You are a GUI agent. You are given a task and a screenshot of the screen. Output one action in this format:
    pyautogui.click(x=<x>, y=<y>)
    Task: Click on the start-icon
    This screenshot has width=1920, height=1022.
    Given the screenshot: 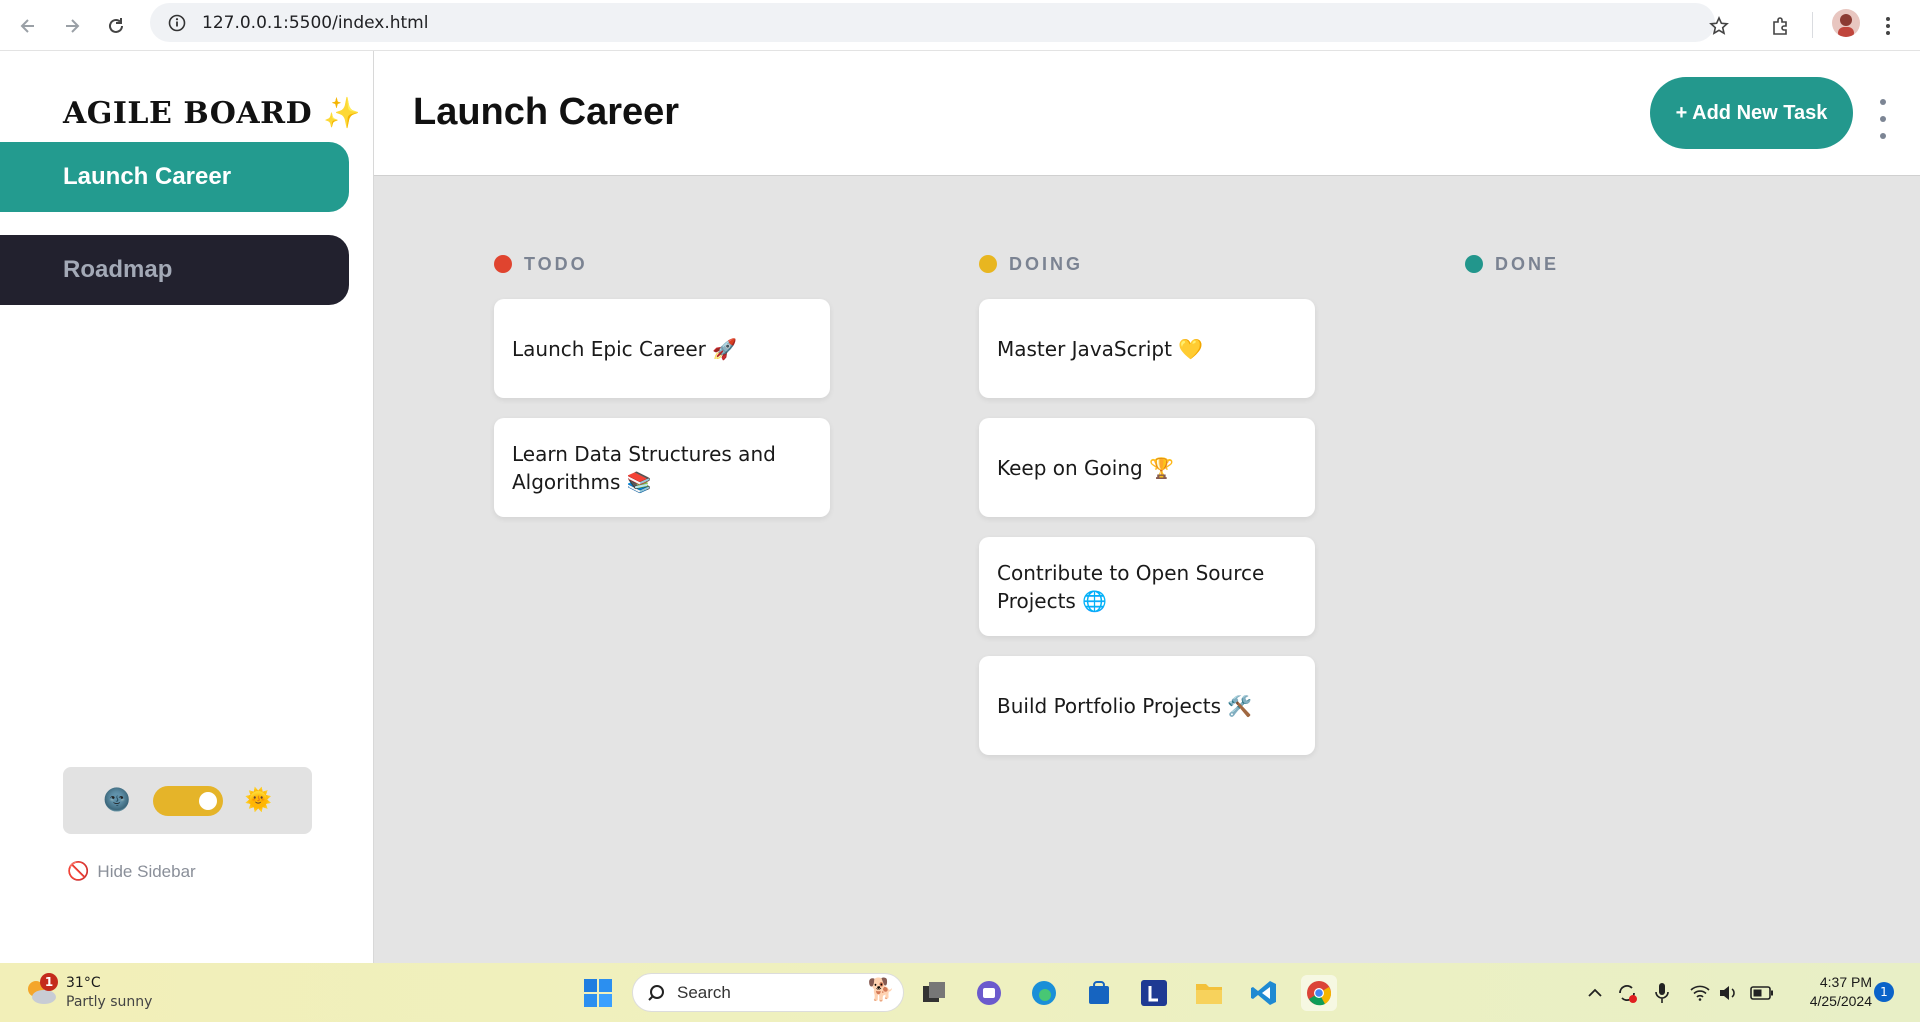 What is the action you would take?
    pyautogui.click(x=598, y=993)
    